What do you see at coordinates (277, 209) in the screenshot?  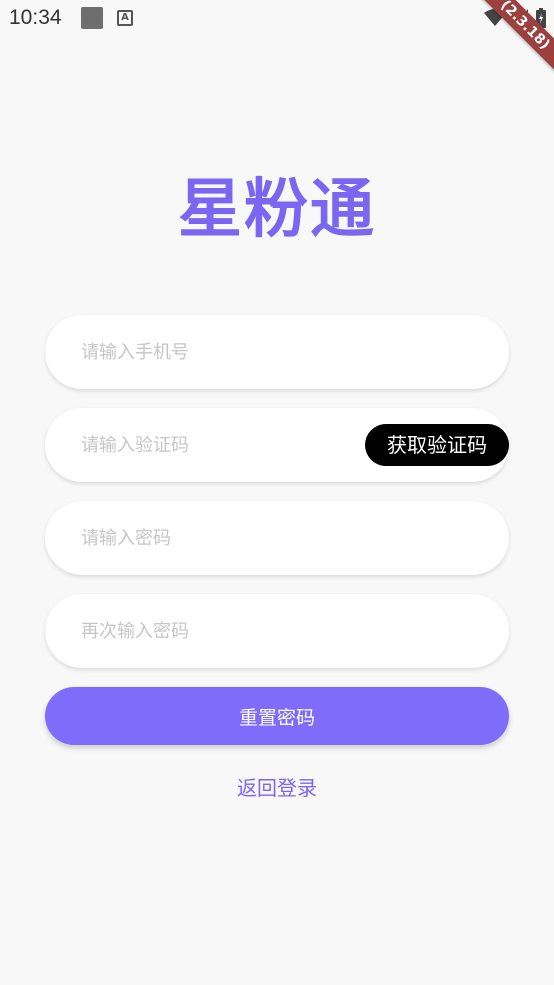 I see `app-logo: 星粉通` at bounding box center [277, 209].